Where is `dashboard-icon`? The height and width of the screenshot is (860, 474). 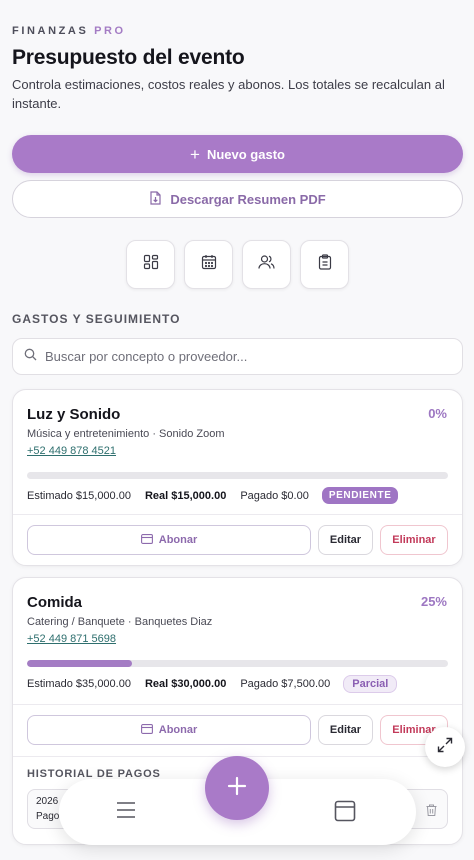 dashboard-icon is located at coordinates (151, 264).